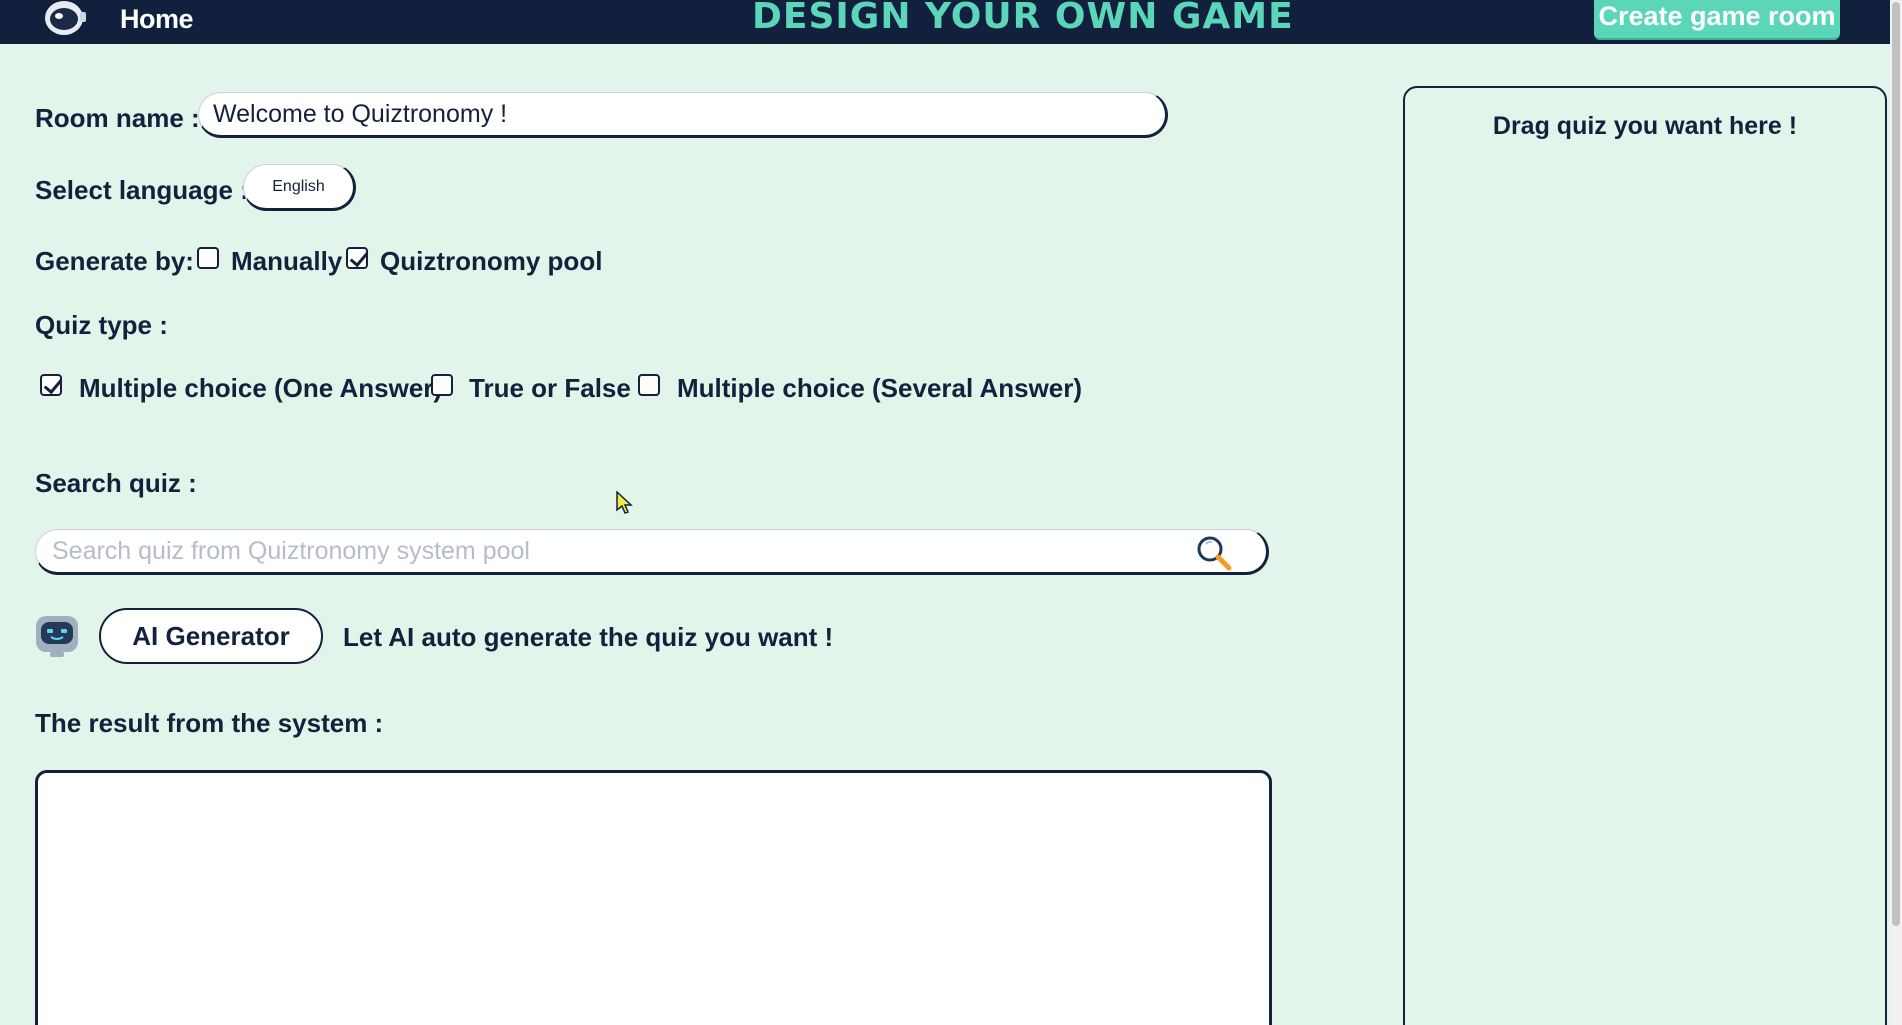 The width and height of the screenshot is (1902, 1025). I want to click on manually-label: Manually, so click(287, 261).